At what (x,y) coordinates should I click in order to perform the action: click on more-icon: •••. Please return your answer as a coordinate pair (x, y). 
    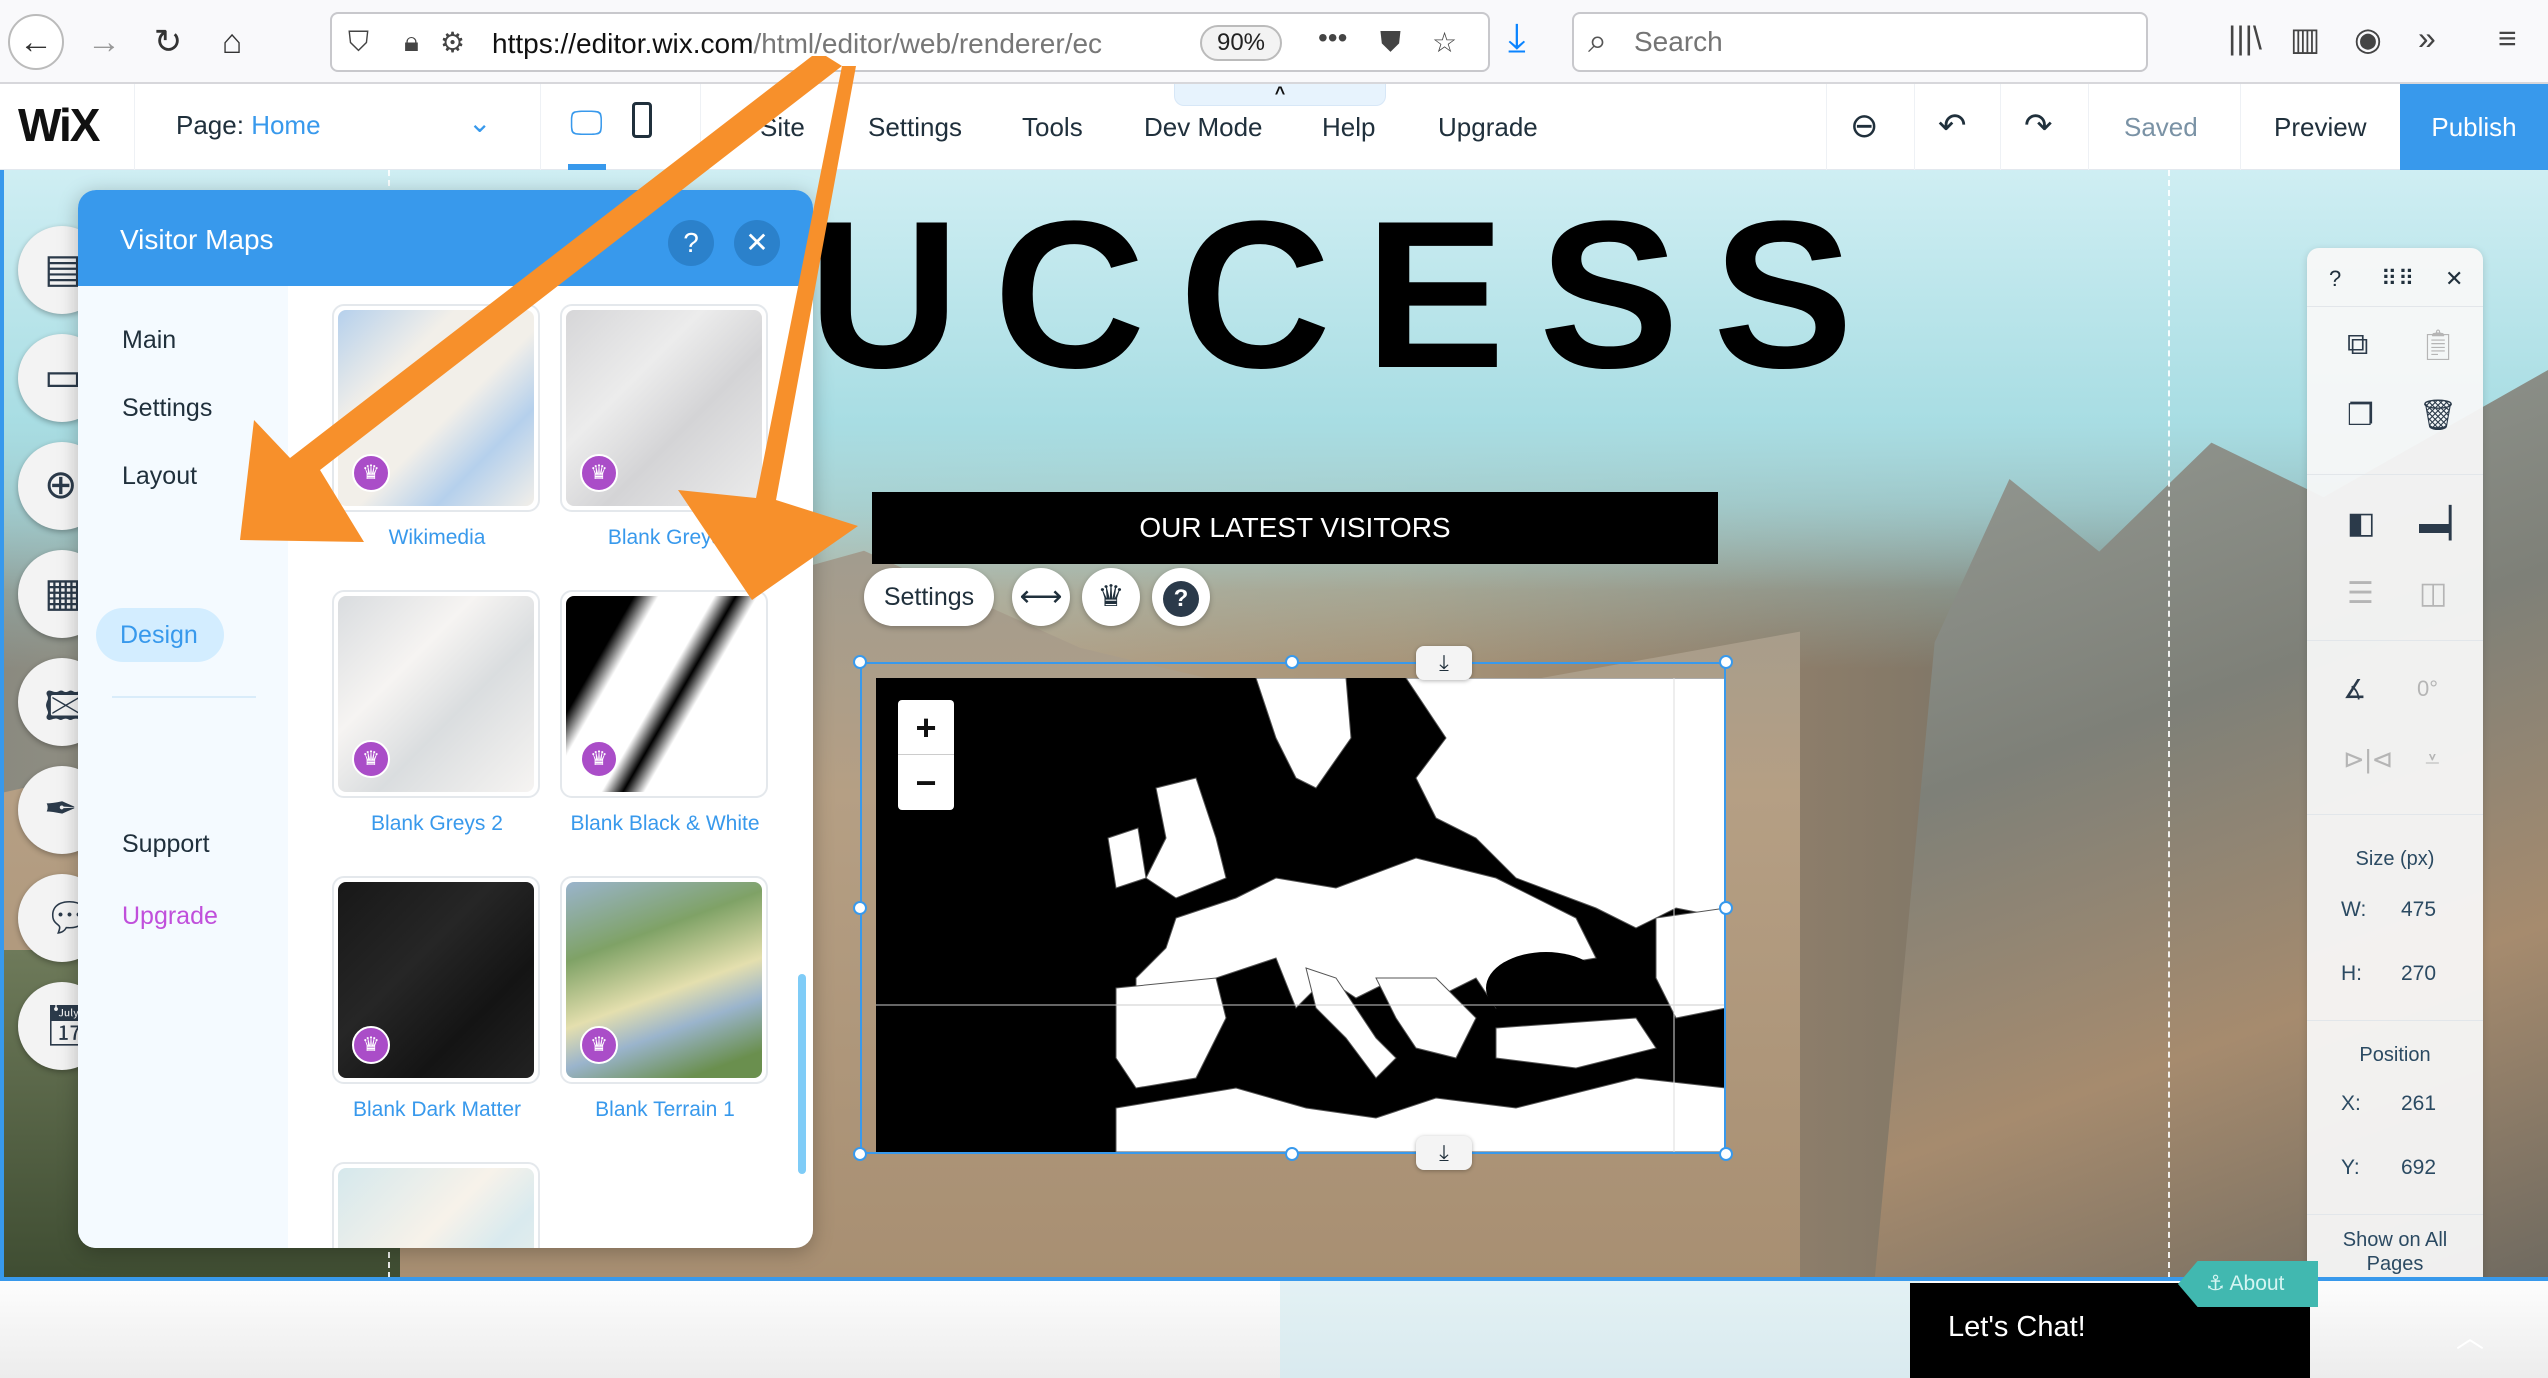
    Looking at the image, I should click on (1332, 38).